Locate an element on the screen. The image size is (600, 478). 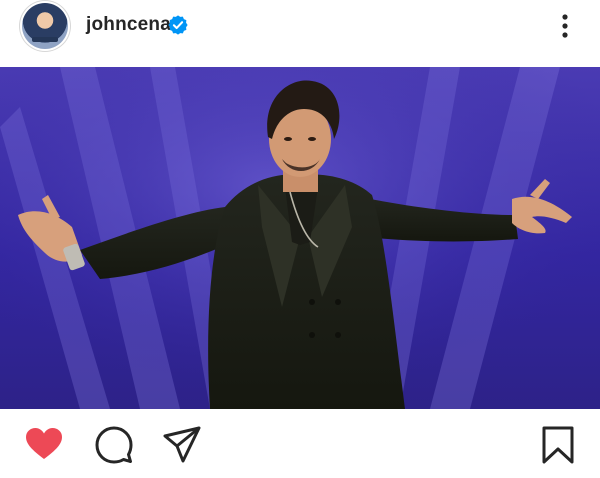
verified-badge-icon is located at coordinates (178, 25).